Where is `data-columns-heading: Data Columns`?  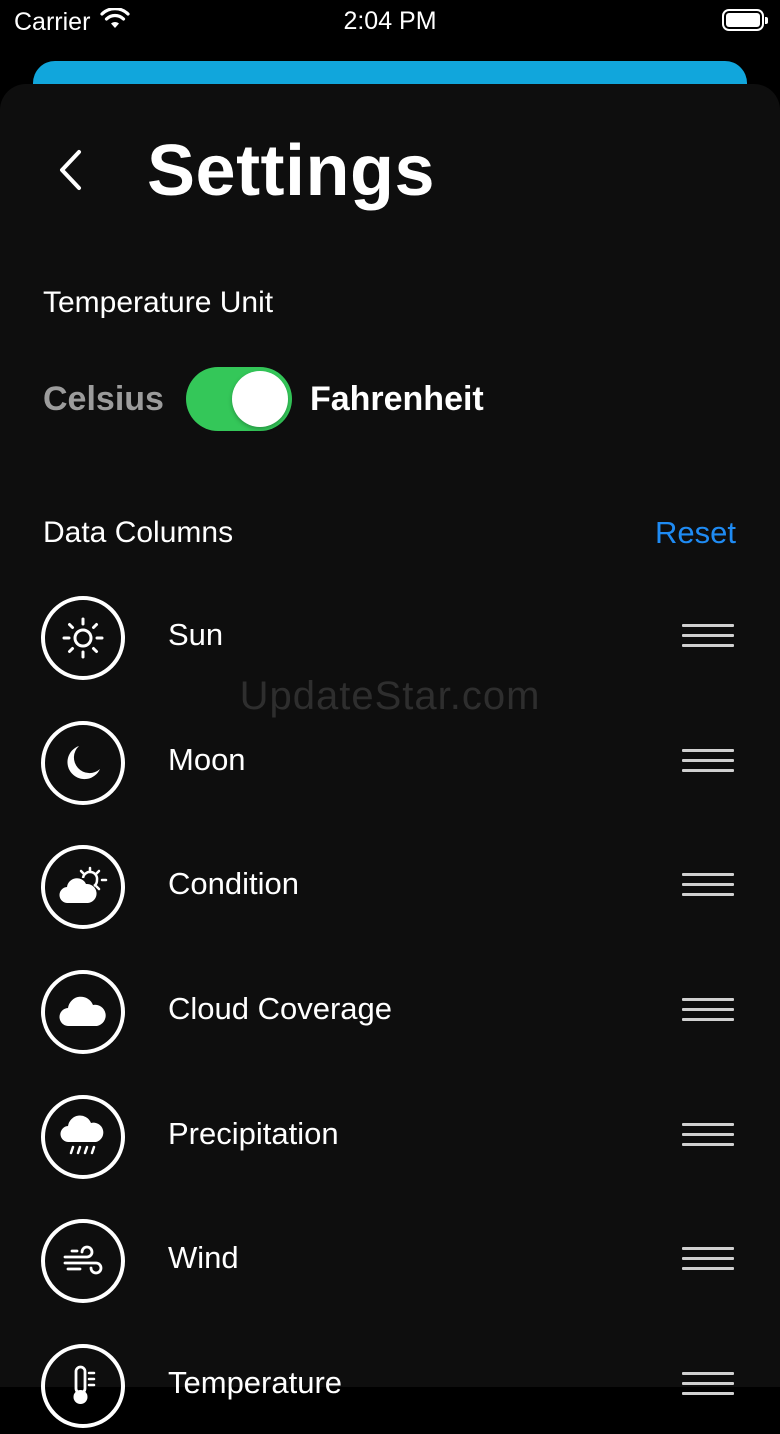 data-columns-heading: Data Columns is located at coordinates (138, 532).